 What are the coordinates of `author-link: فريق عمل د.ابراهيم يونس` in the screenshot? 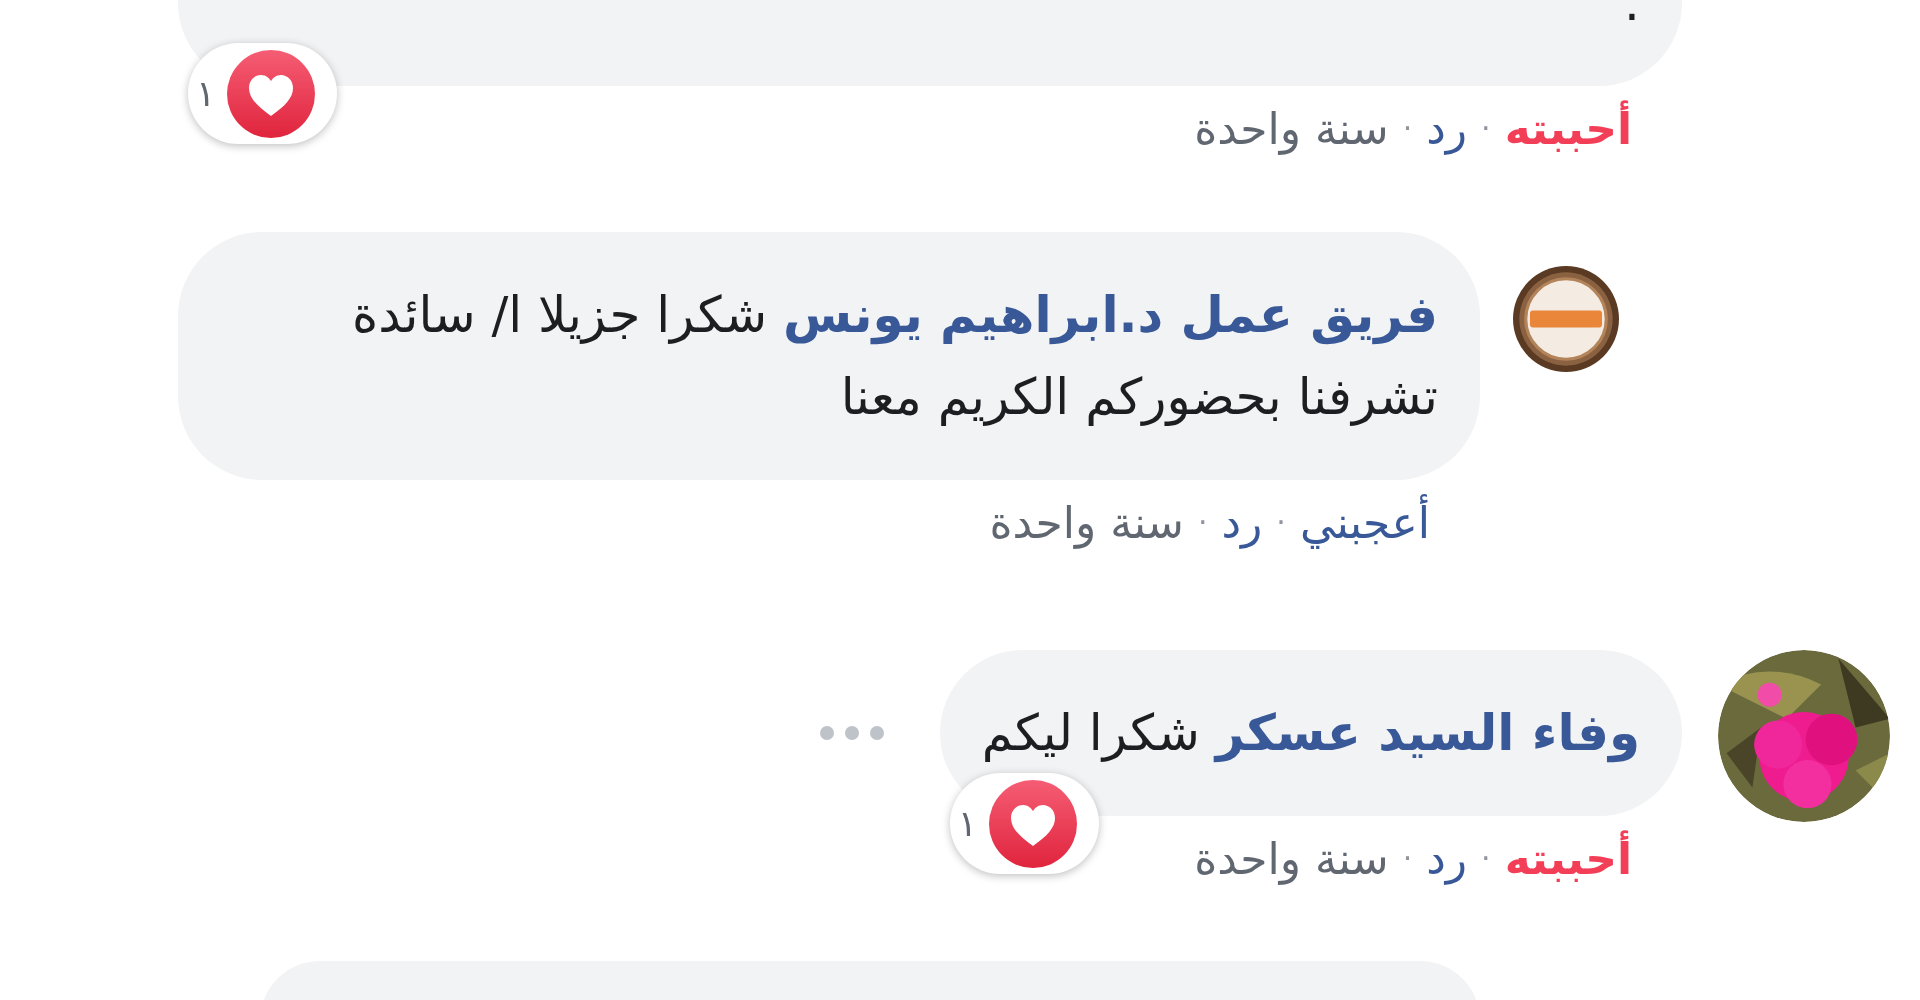 It's located at (1110, 315).